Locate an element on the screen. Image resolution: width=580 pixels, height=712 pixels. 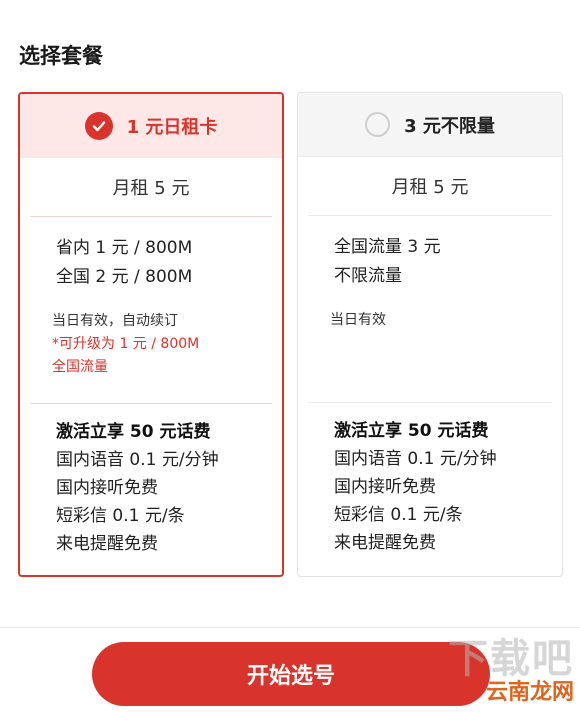
validity-note: 当日有效，自动续订 is located at coordinates (115, 321).